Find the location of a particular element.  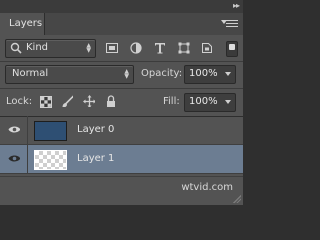

filter-kind-label: Kind is located at coordinates (37, 47).